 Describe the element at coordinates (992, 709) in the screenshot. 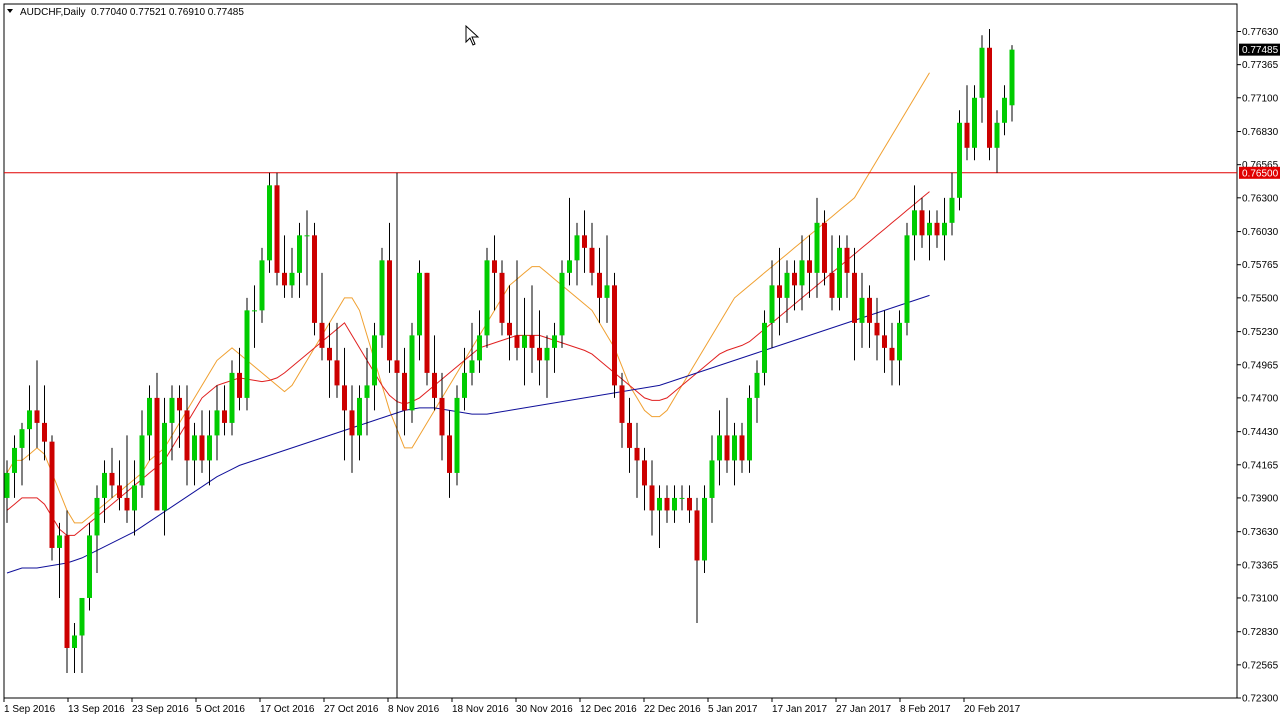

I see `time-tick-label: 20 Feb 2017` at that location.